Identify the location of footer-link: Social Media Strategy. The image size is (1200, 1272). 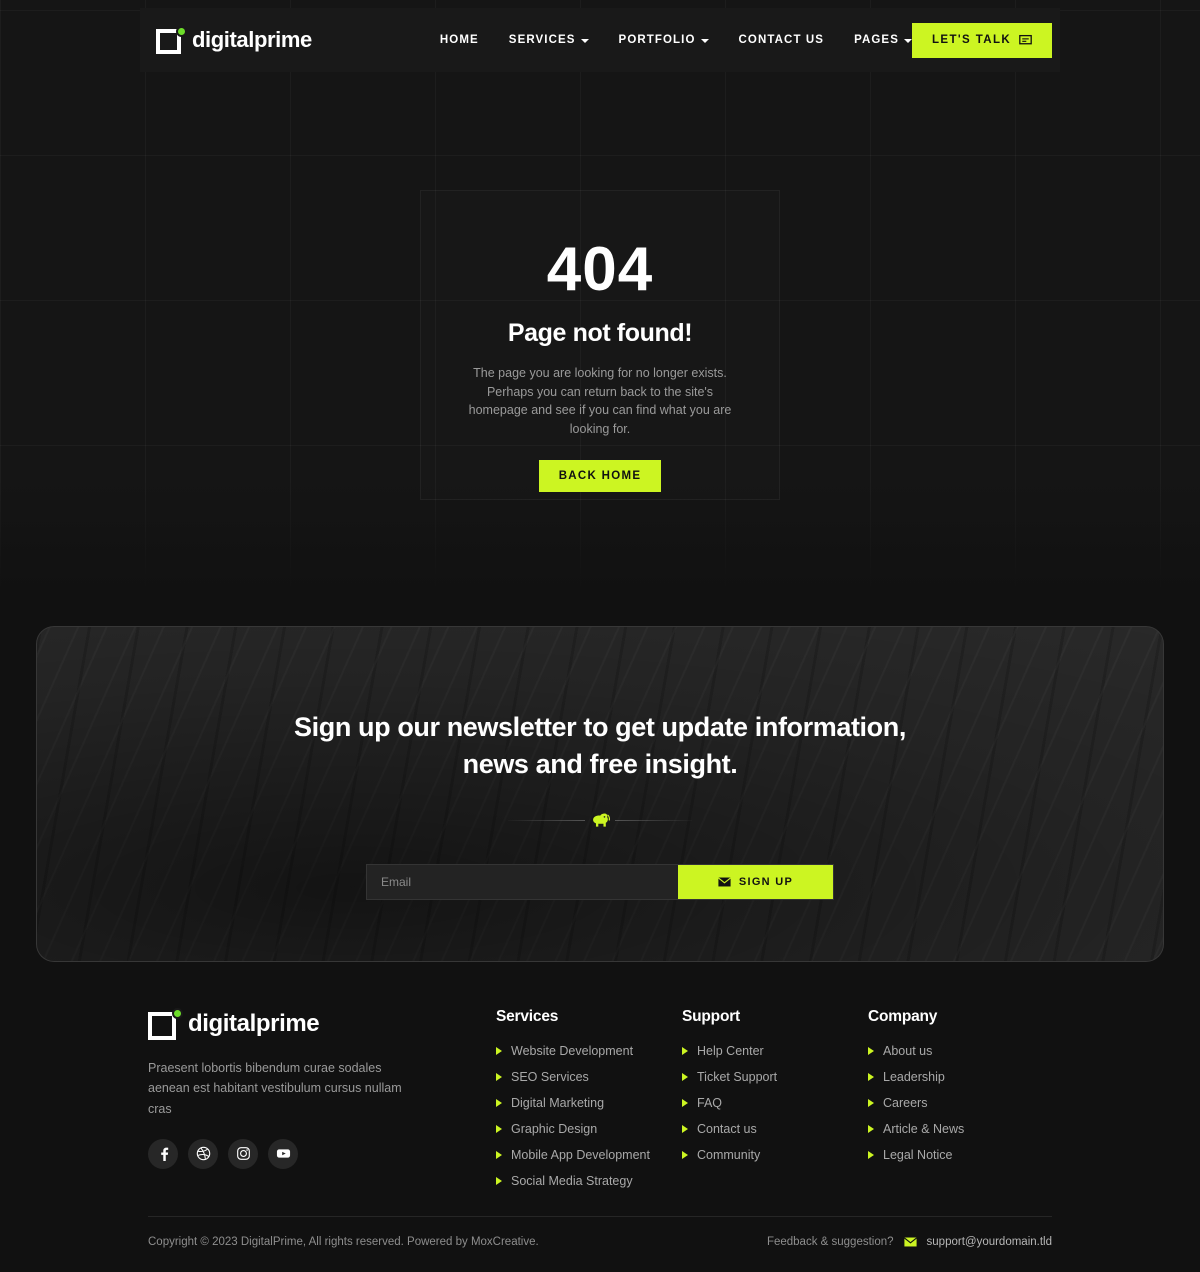
(589, 1181).